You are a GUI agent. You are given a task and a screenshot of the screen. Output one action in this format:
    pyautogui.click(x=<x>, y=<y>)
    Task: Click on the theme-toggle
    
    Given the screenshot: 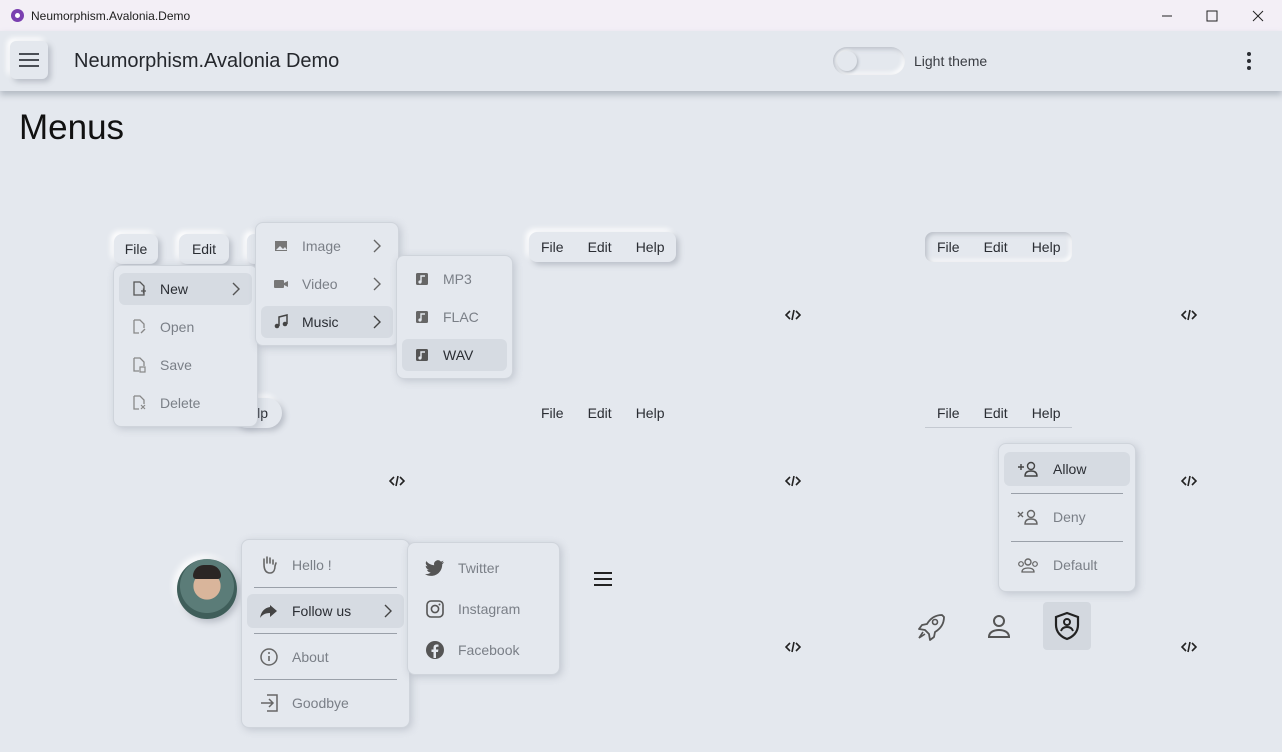 What is the action you would take?
    pyautogui.click(x=869, y=61)
    